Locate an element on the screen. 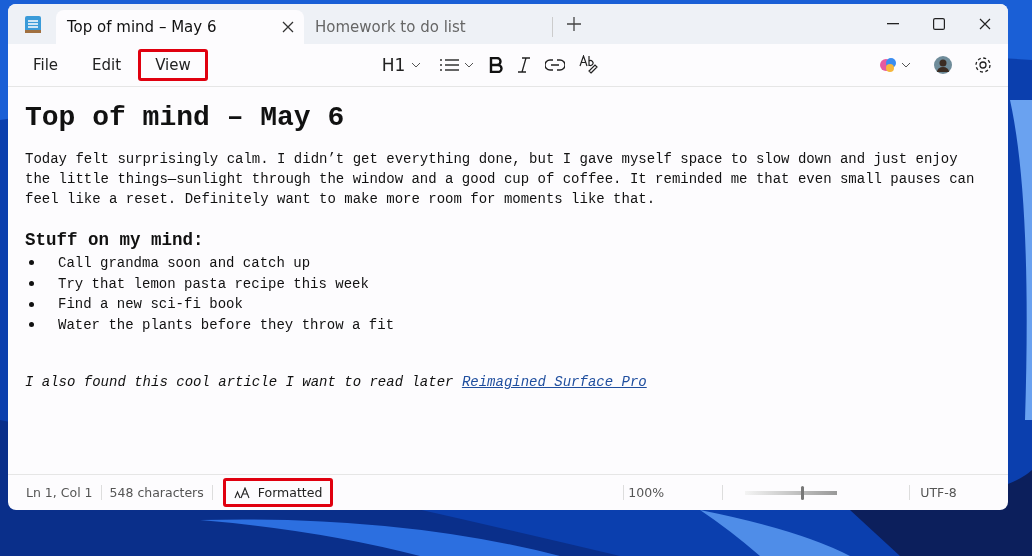  copilot-icon is located at coordinates (896, 65).